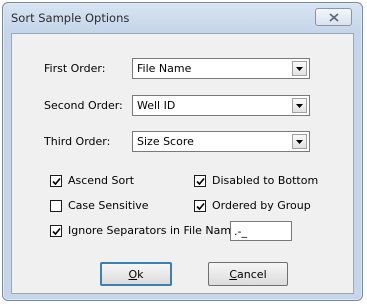  What do you see at coordinates (165, 141) in the screenshot?
I see `third-order-value: Size Score` at bounding box center [165, 141].